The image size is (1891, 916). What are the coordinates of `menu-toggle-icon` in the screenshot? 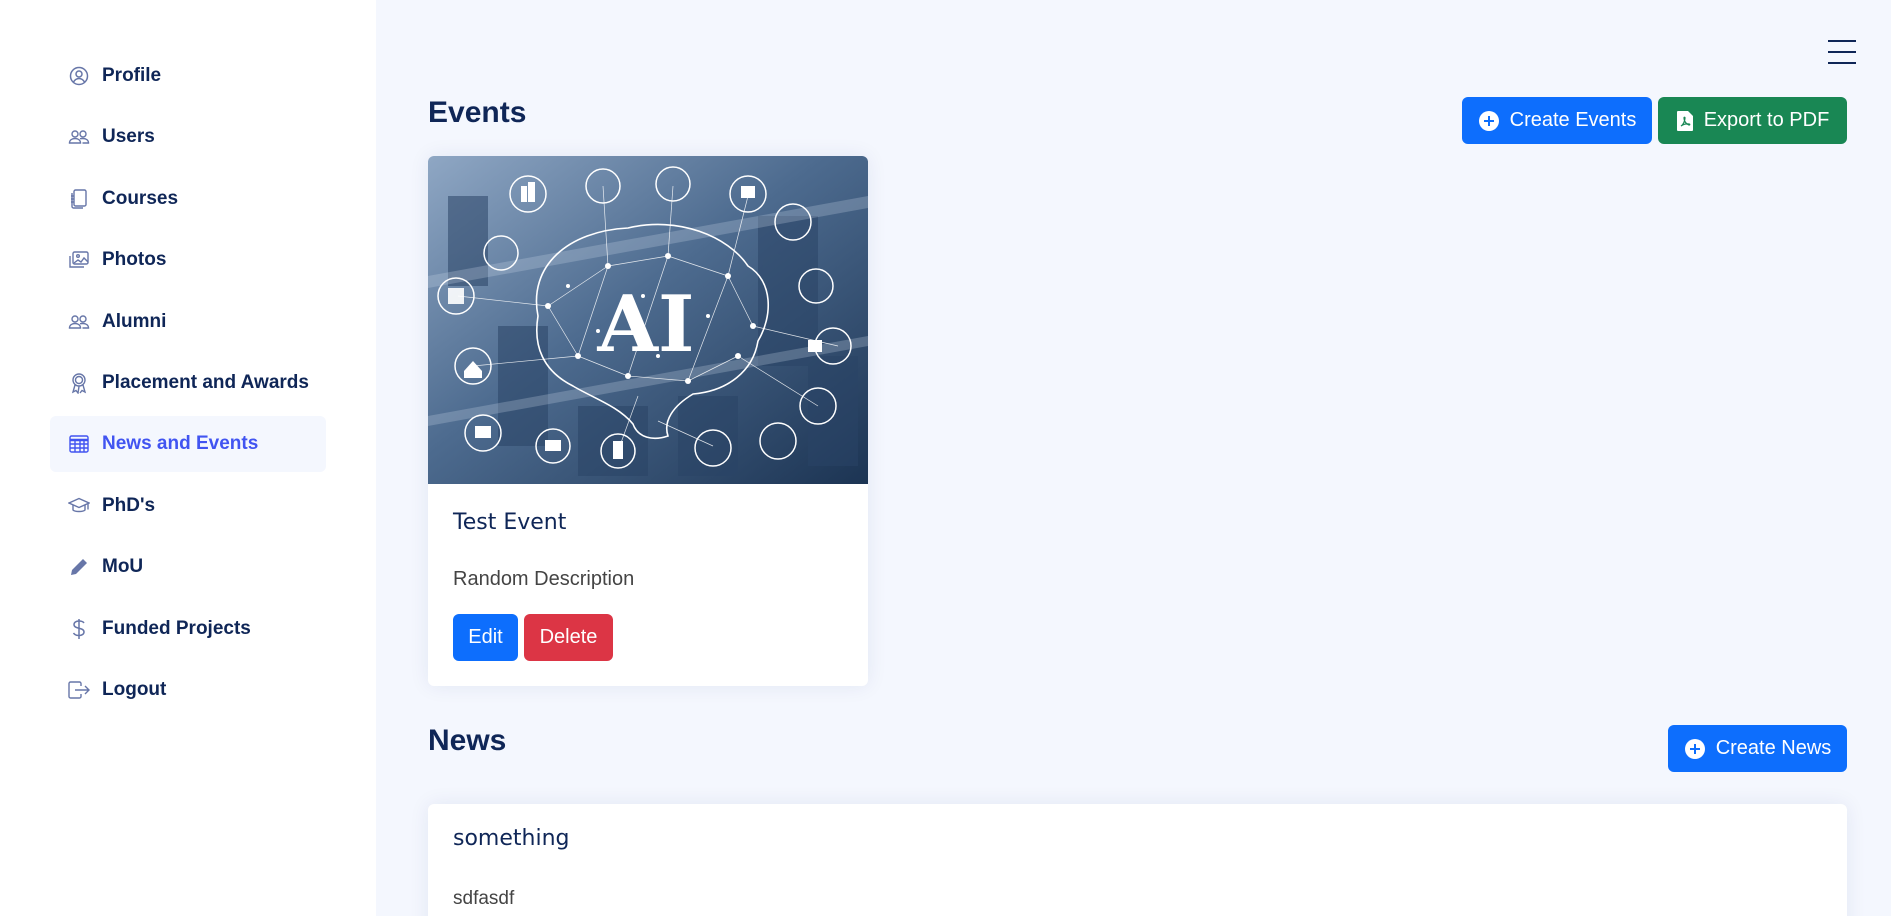 It's located at (1842, 53).